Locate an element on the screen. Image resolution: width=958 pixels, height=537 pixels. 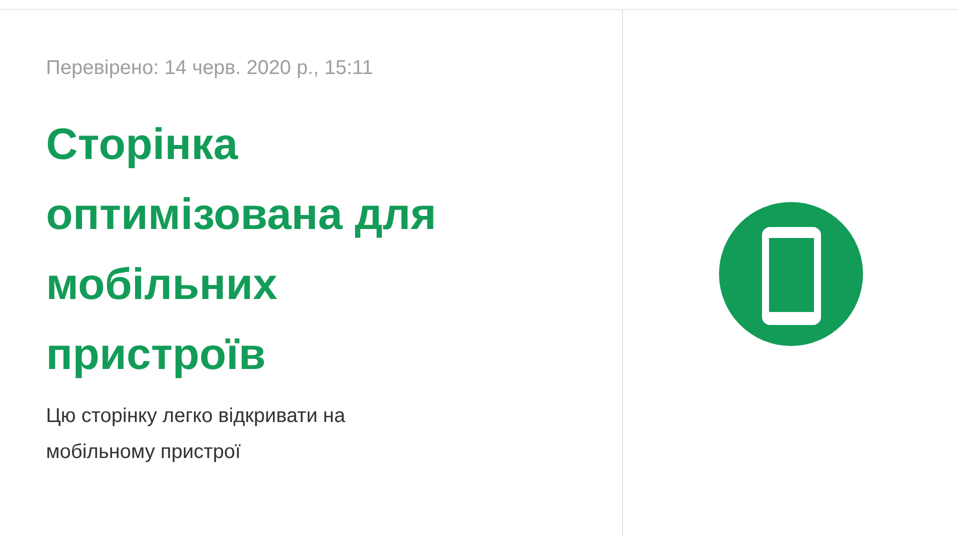
mobile-phone-icon is located at coordinates (790, 274).